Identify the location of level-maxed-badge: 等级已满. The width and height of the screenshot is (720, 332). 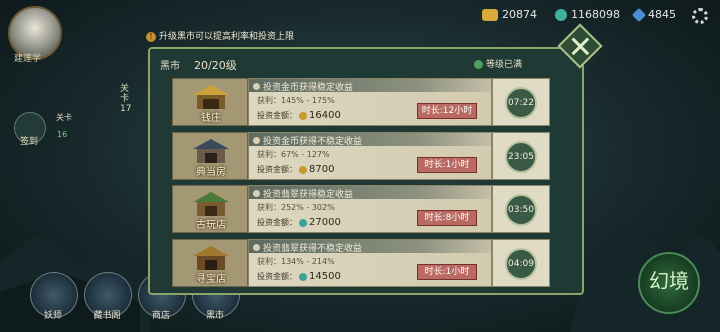
(497, 63).